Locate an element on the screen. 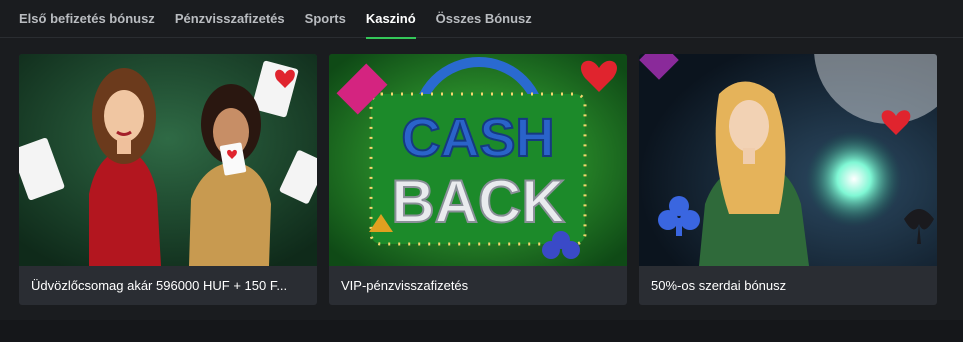 The width and height of the screenshot is (963, 342). tab-sports: Sports is located at coordinates (325, 19).